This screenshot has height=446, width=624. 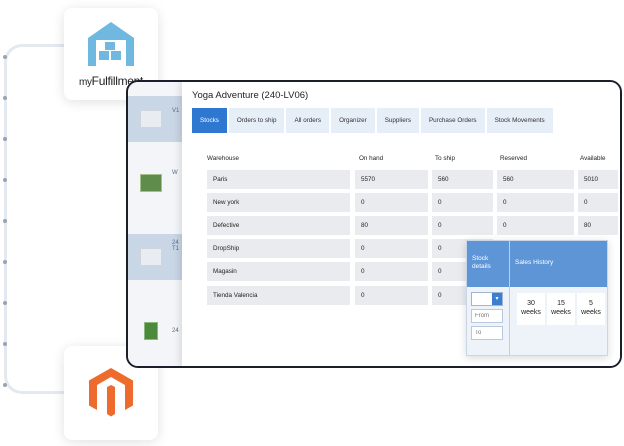 I want to click on tab-organizer: Organizer, so click(x=353, y=120).